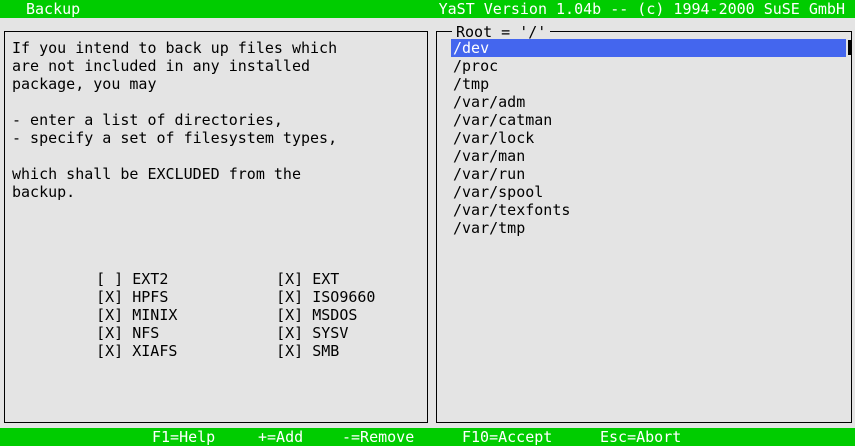 This screenshot has height=446, width=855. Describe the element at coordinates (648, 228) in the screenshot. I see `directory-item: /var/tmp` at that location.